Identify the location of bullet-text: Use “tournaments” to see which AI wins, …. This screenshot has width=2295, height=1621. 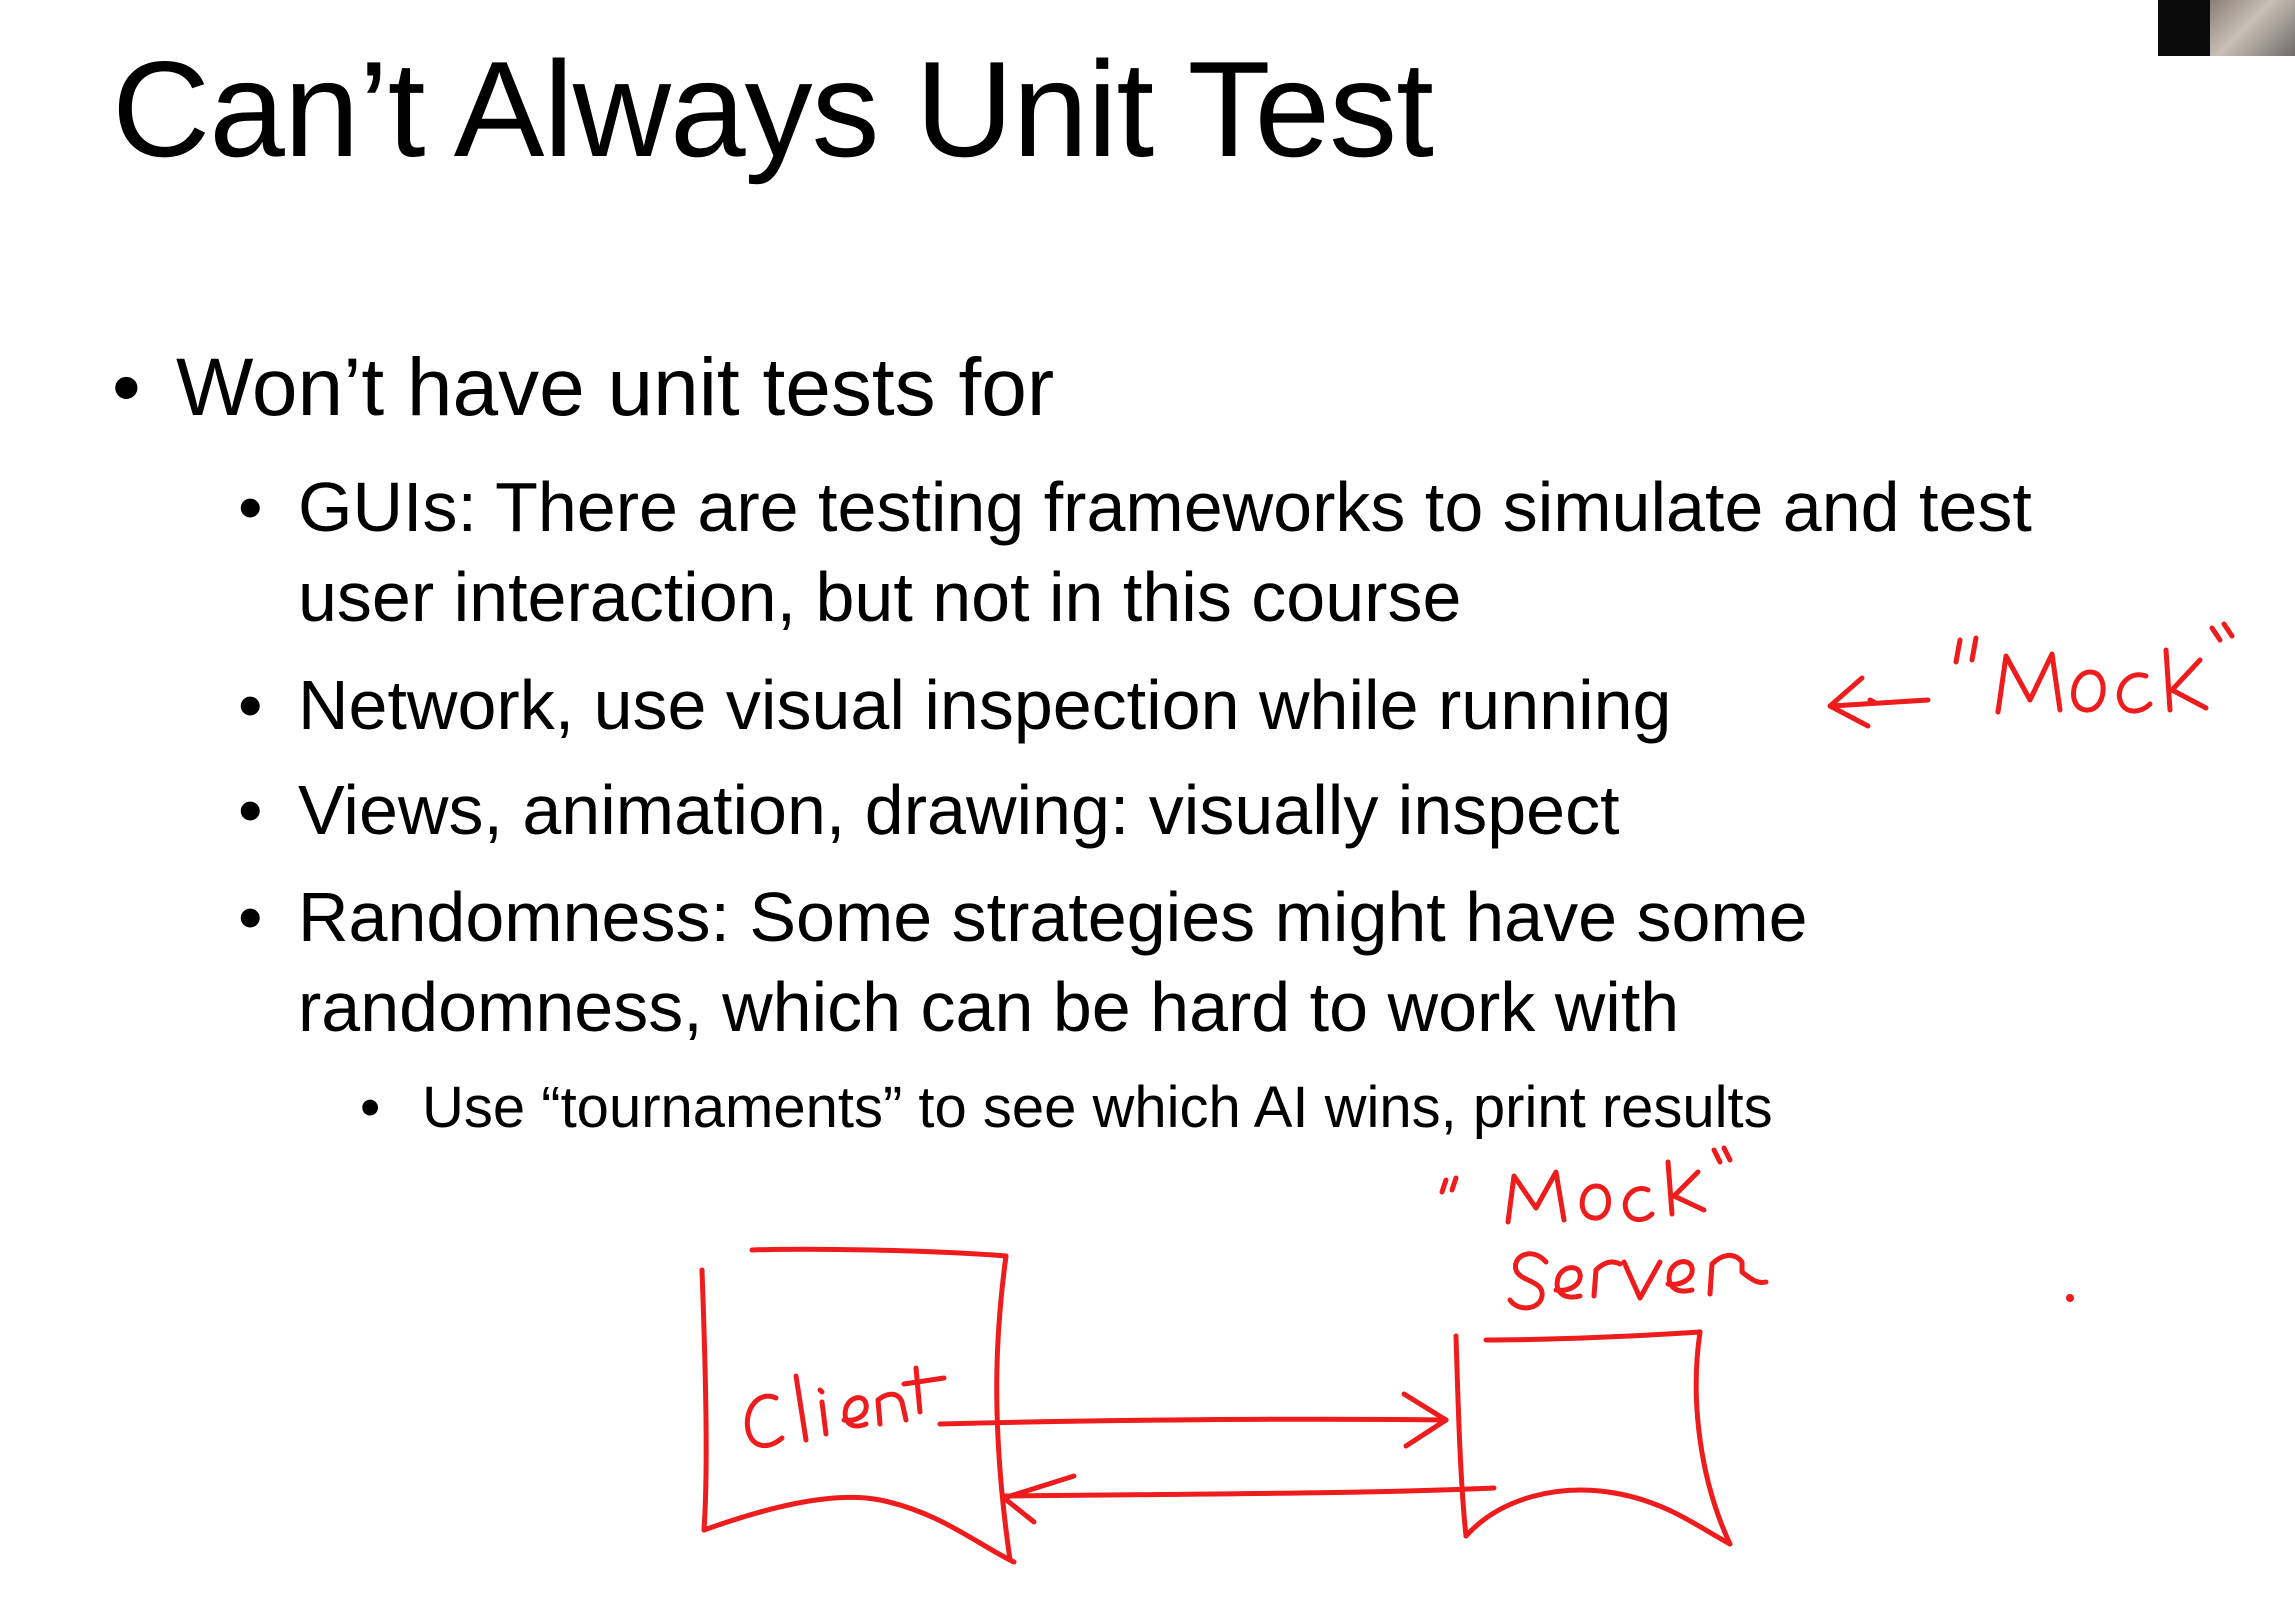
(1097, 1107).